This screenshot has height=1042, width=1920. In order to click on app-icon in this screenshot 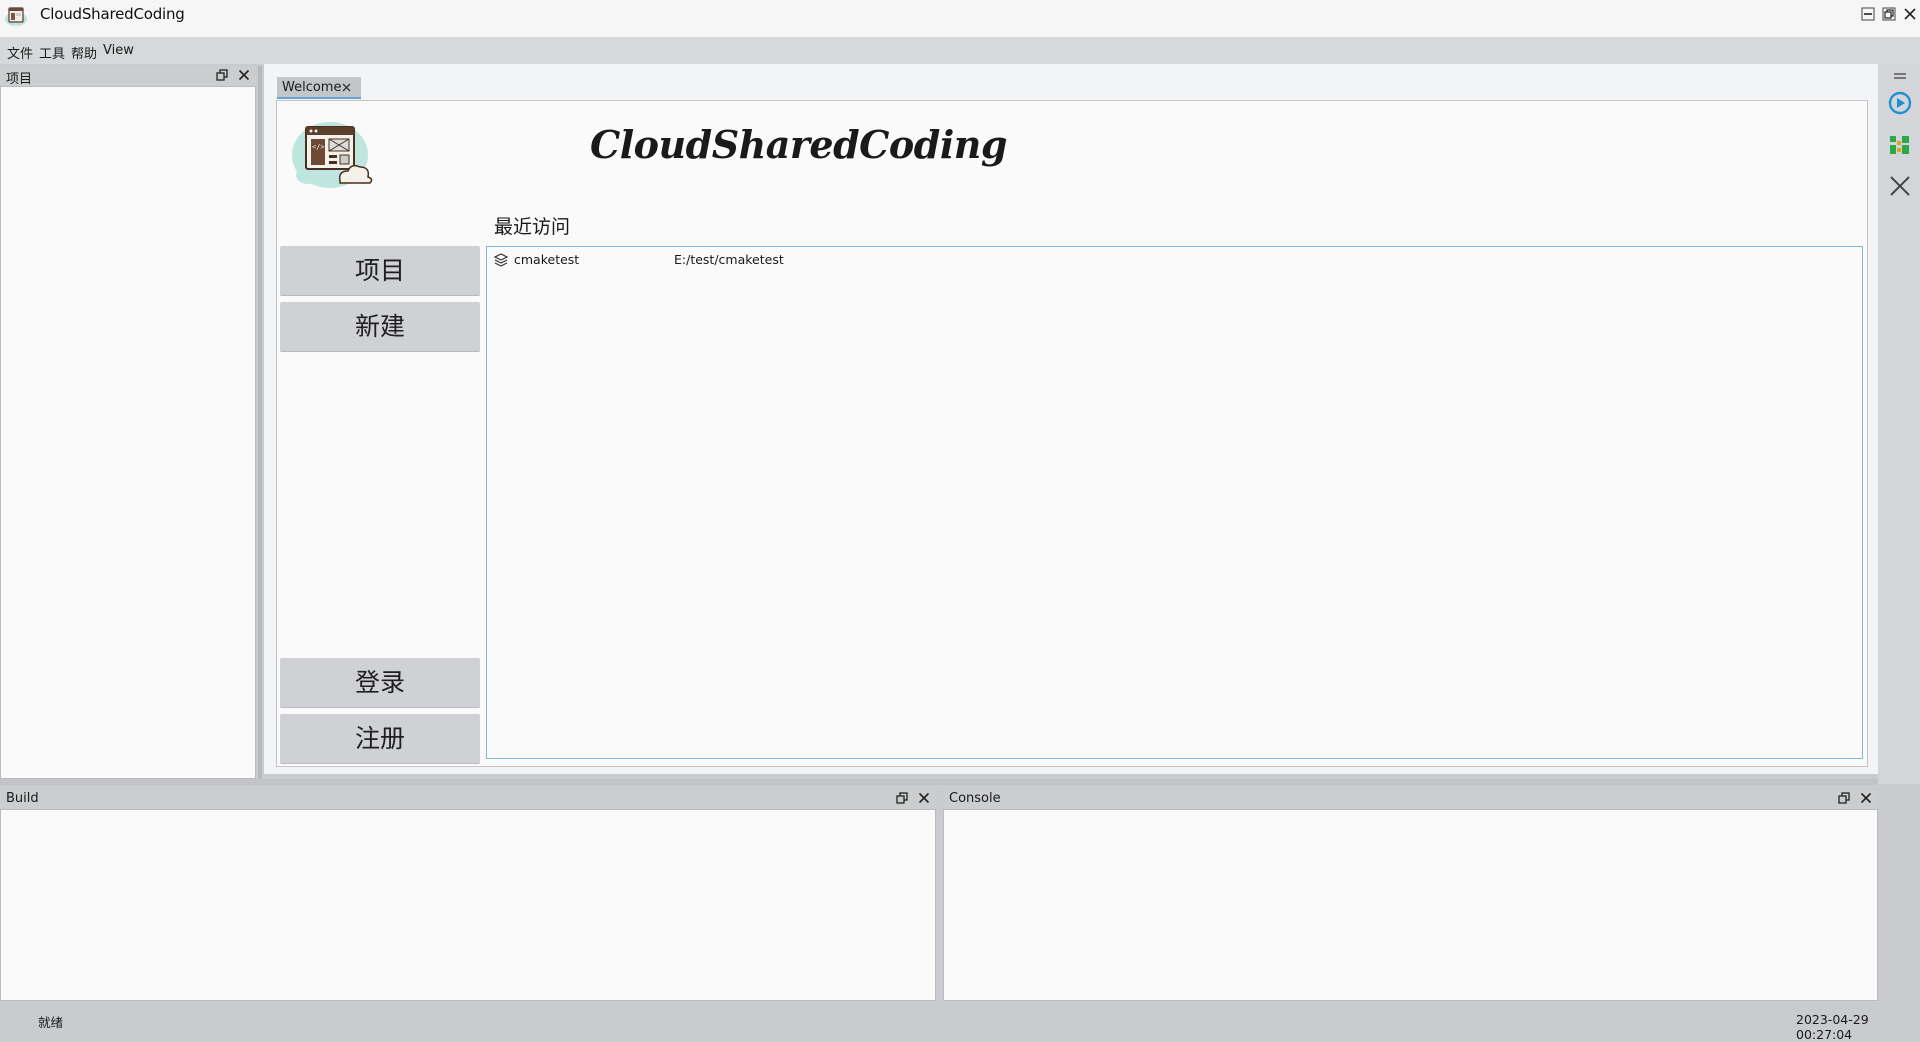, I will do `click(16, 16)`.